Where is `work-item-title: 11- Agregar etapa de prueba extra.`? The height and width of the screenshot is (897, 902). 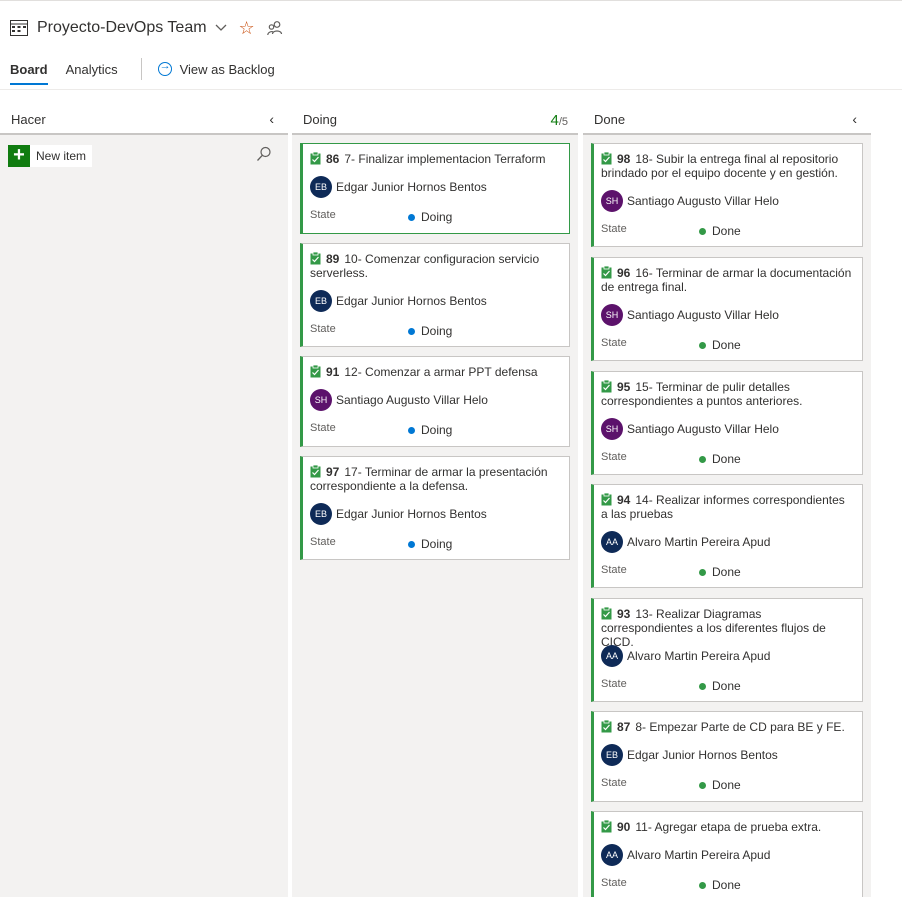
work-item-title: 11- Agregar etapa de prueba extra. is located at coordinates (728, 827).